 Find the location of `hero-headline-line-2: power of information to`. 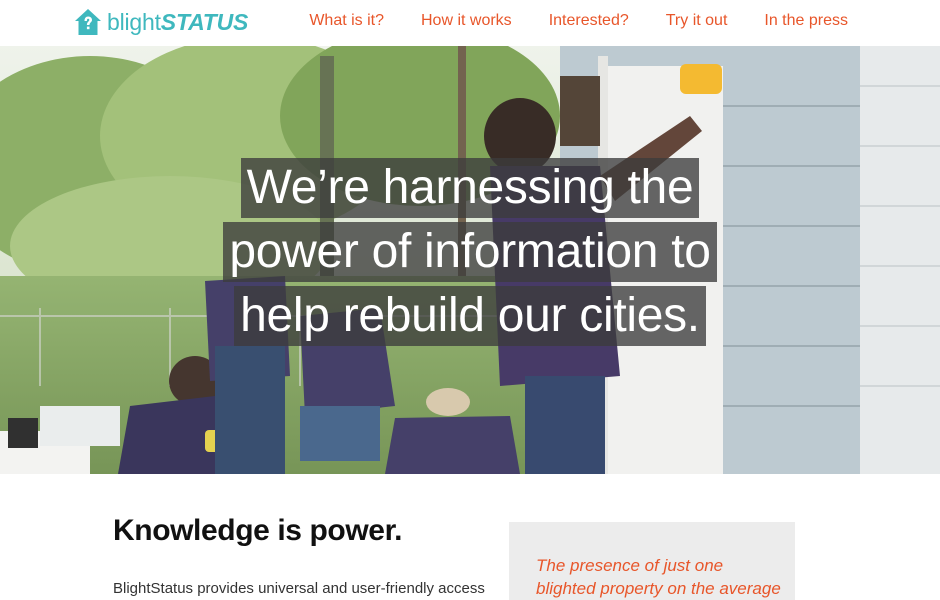

hero-headline-line-2: power of information to is located at coordinates (470, 252).